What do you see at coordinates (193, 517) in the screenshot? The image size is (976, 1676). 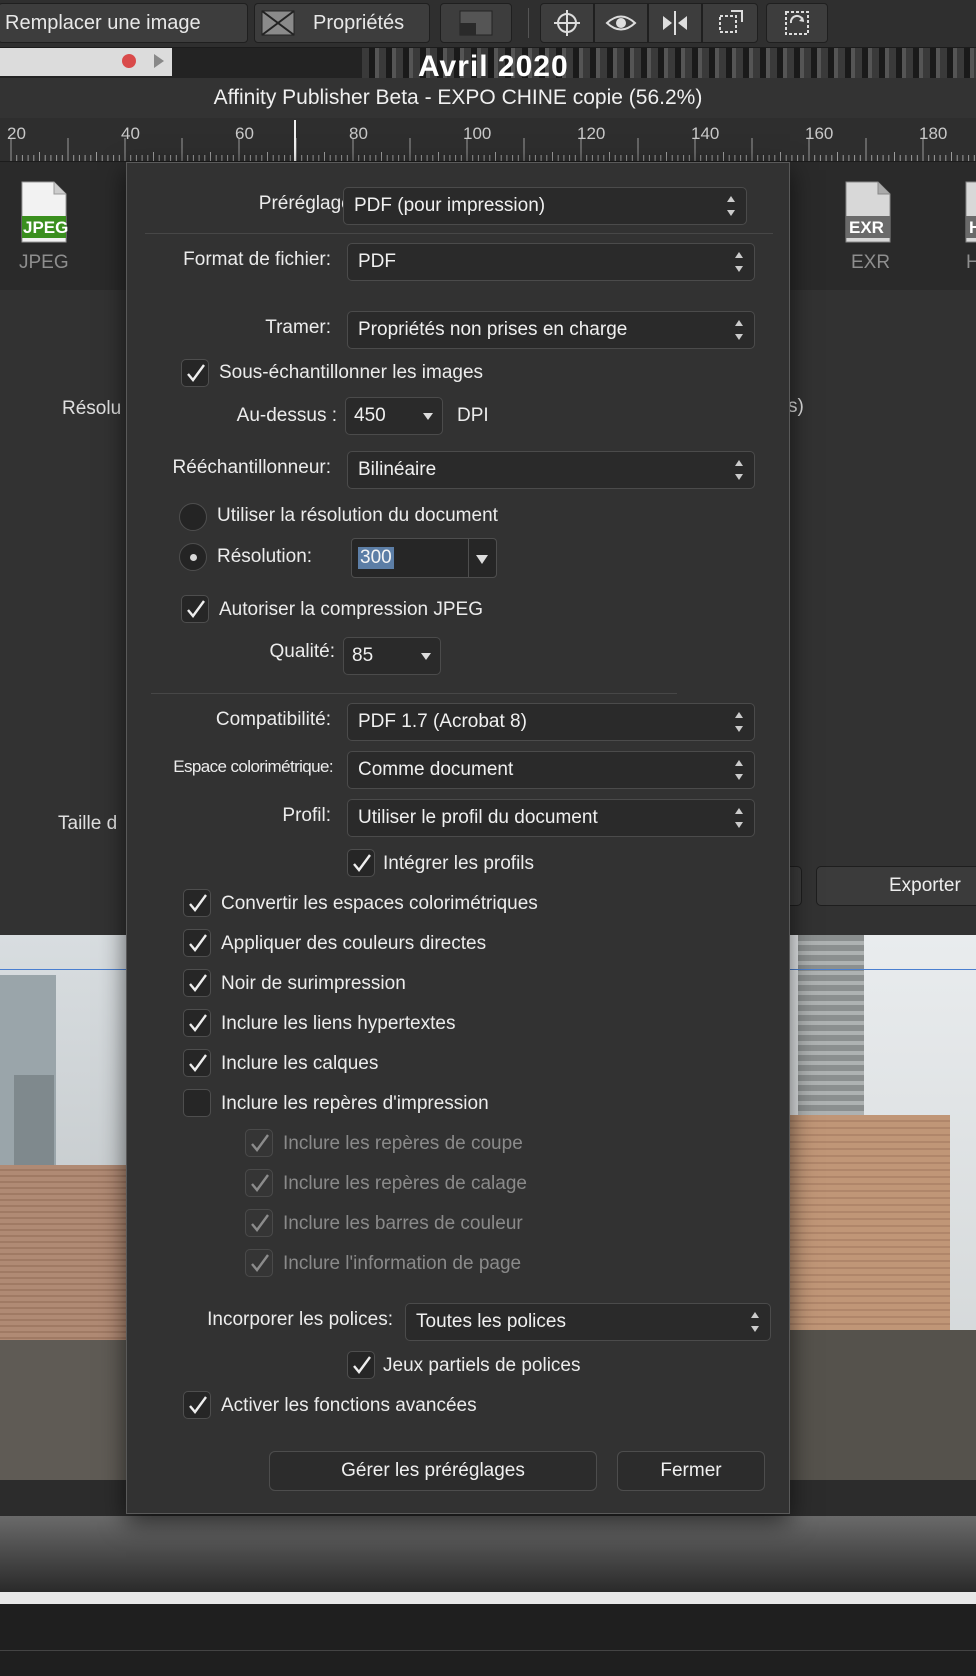 I see `use-document-resolution-radio` at bounding box center [193, 517].